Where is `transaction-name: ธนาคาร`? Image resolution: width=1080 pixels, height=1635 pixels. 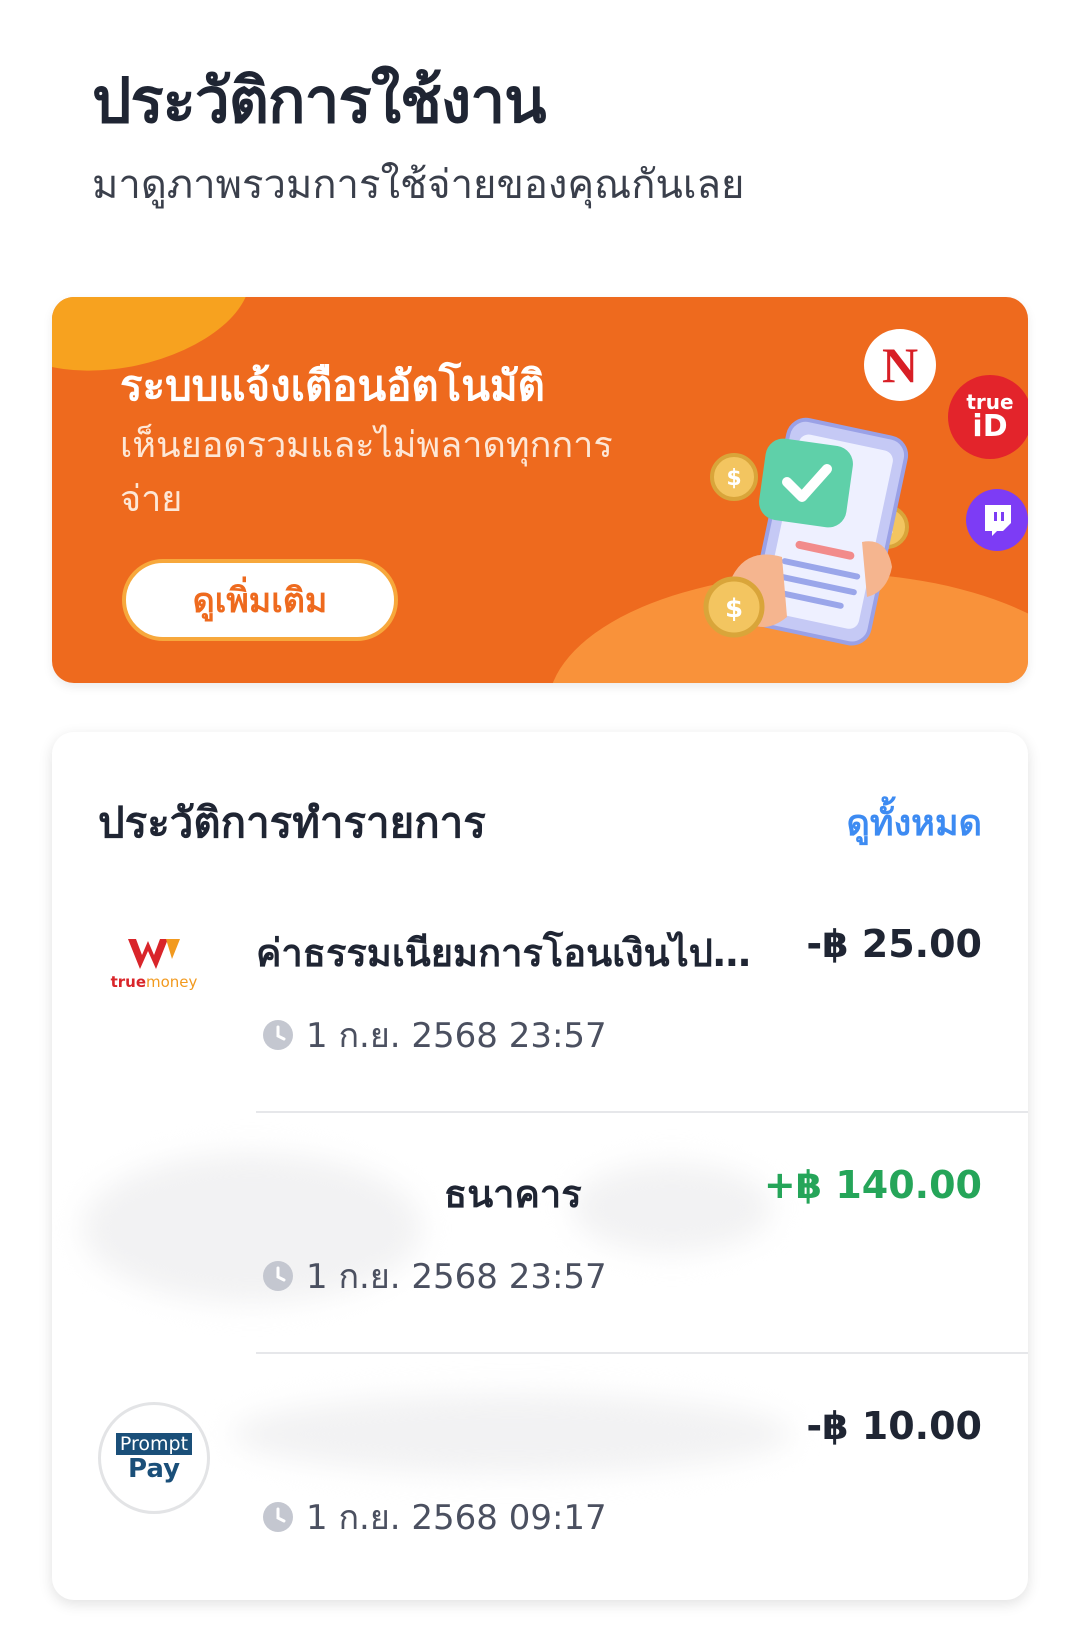
transaction-name: ธนาคาร is located at coordinates (513, 1194).